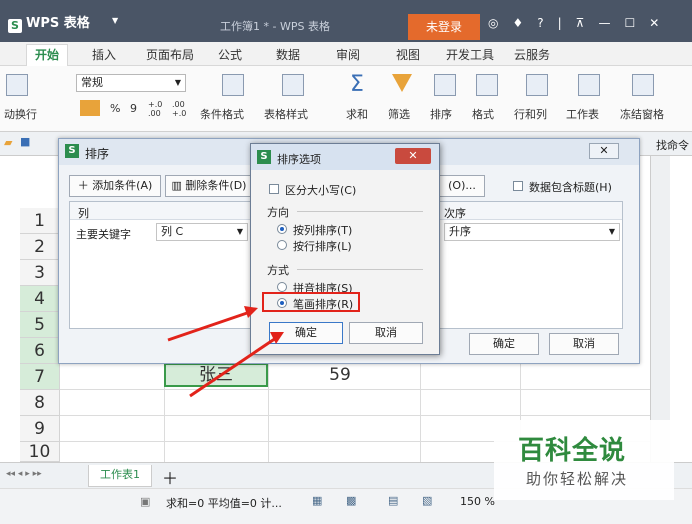 Image resolution: width=692 pixels, height=524 pixels. What do you see at coordinates (24, 474) in the screenshot?
I see `sheet-nav-icon: ◂◂ ◂ ▸ ▸▸` at bounding box center [24, 474].